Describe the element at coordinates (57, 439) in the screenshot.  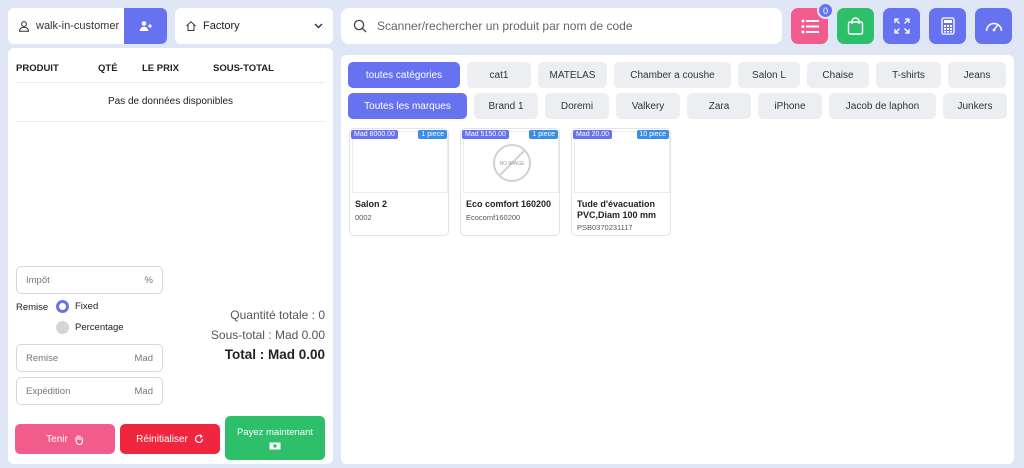
I see `hold-label: Tenir` at that location.